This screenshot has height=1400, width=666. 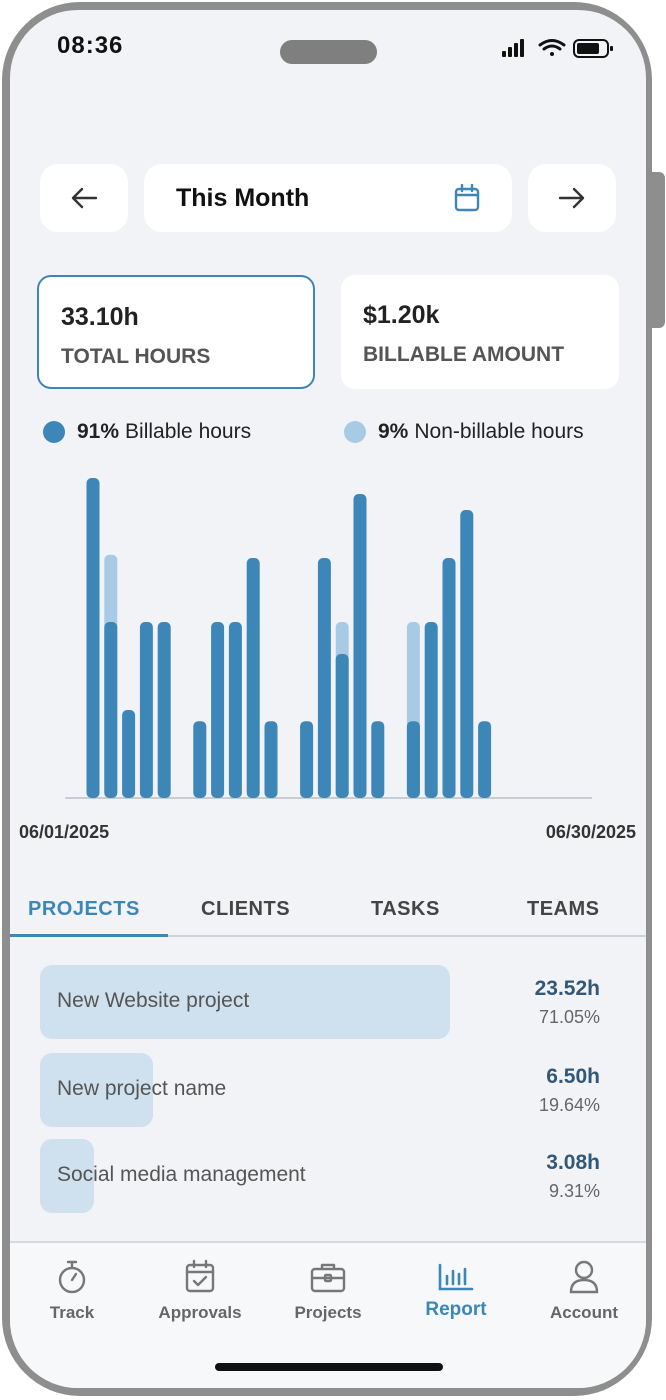 I want to click on project-hours: 6.50h, so click(x=573, y=1076).